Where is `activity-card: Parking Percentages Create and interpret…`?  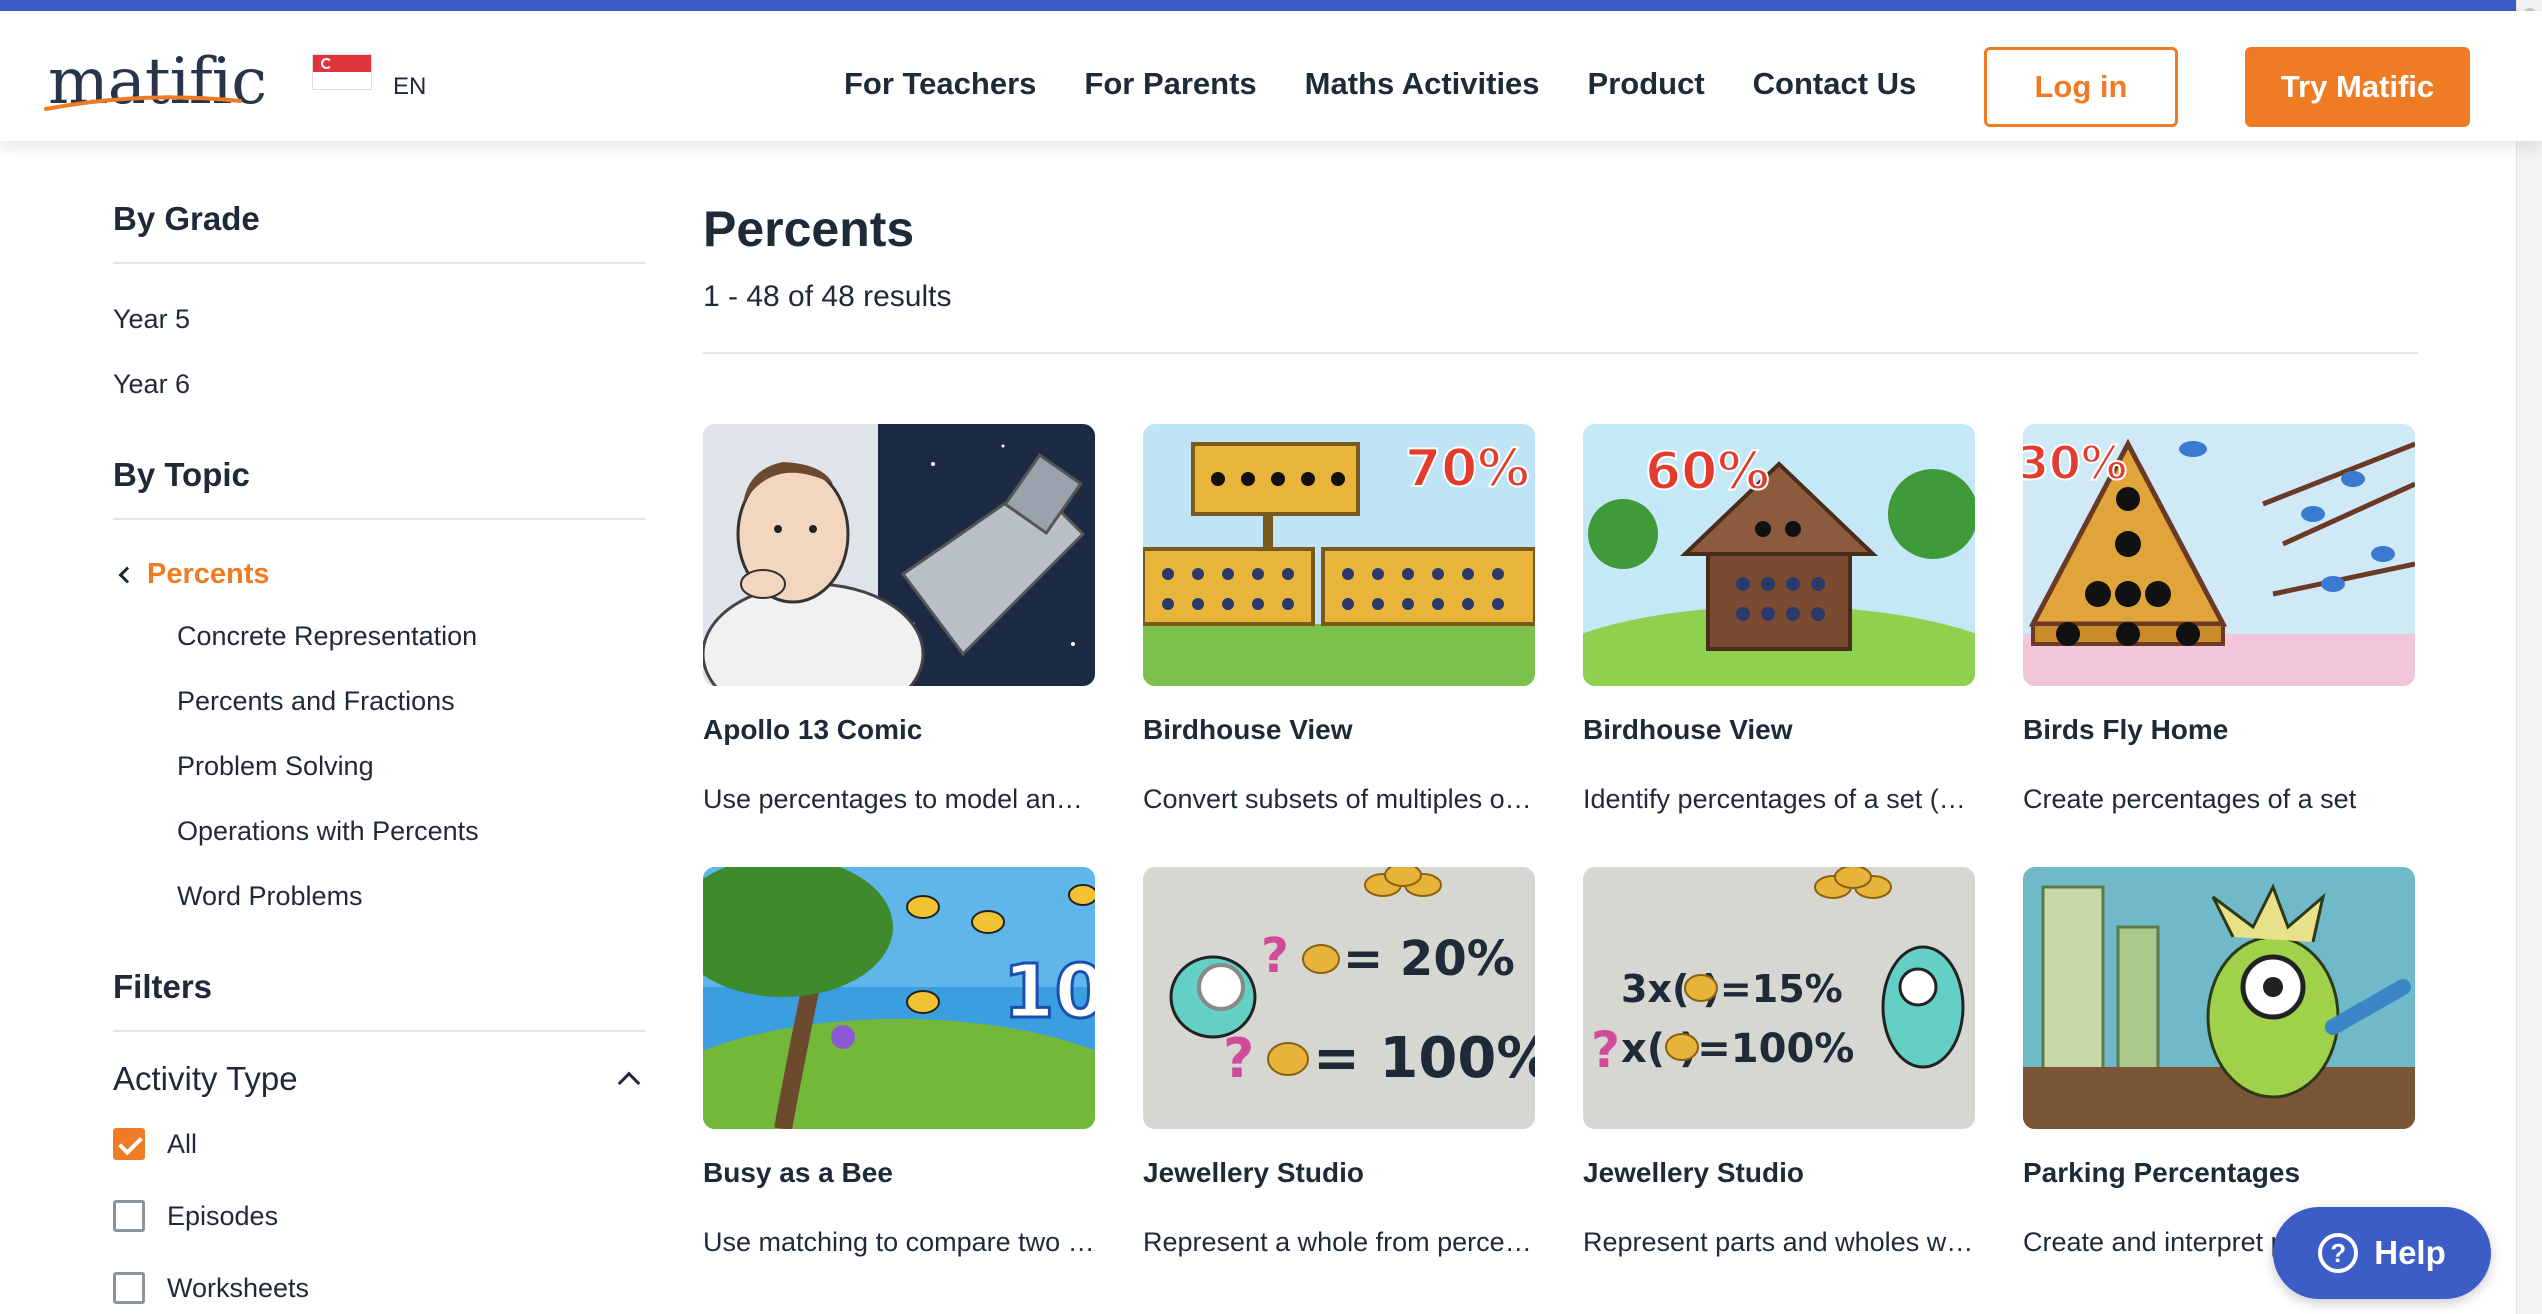
activity-card: Parking Percentages Create and interpret… is located at coordinates (2219, 1062).